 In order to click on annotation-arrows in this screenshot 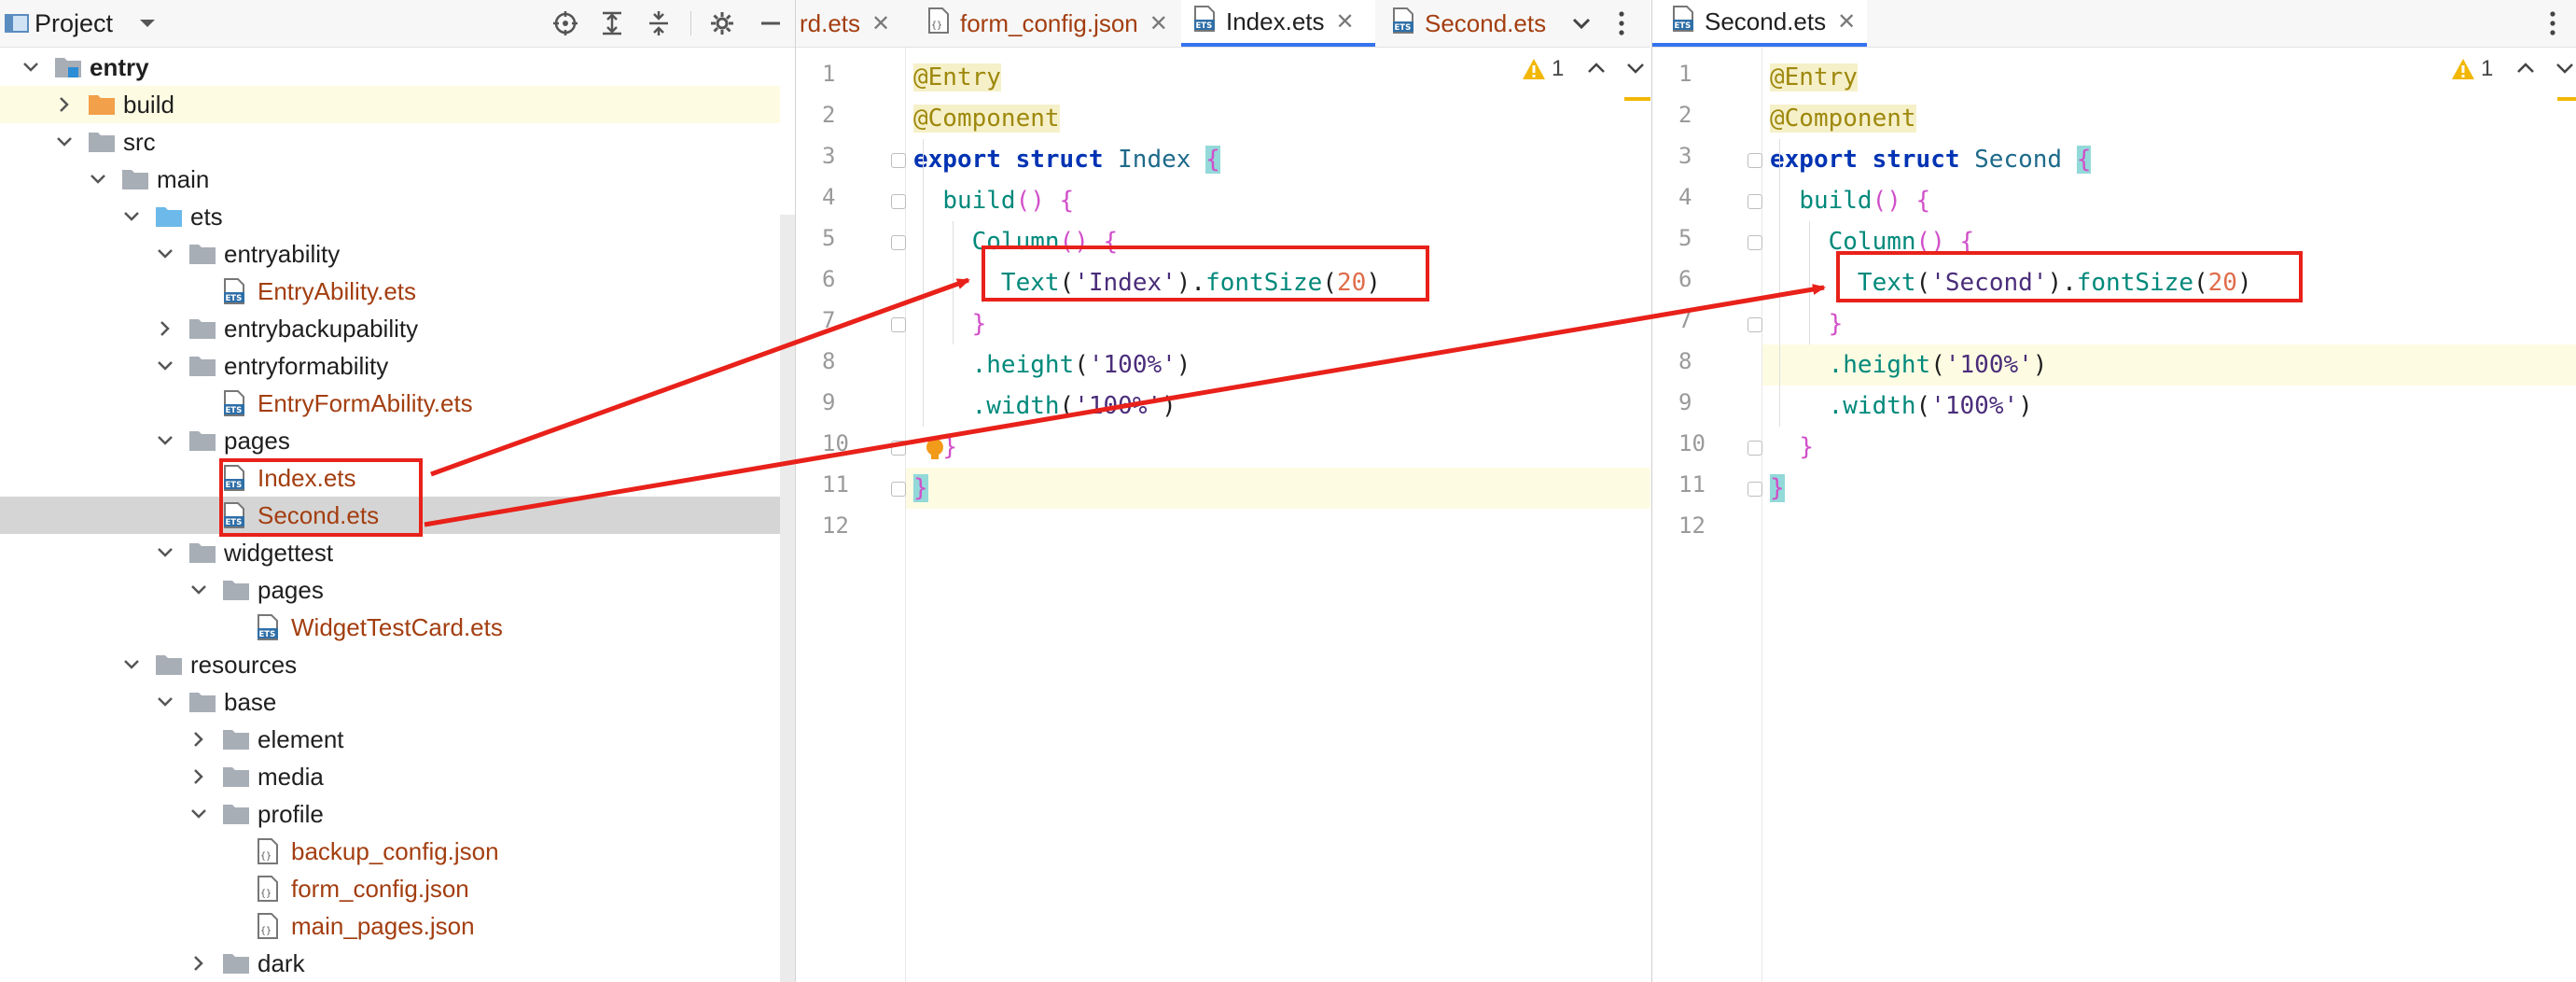, I will do `click(1125, 402)`.